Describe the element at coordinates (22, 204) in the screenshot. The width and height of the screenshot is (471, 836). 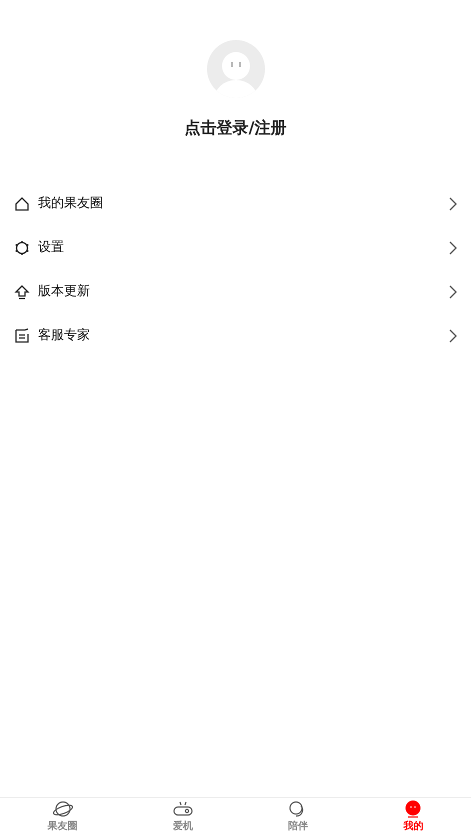
I see `home-icon` at that location.